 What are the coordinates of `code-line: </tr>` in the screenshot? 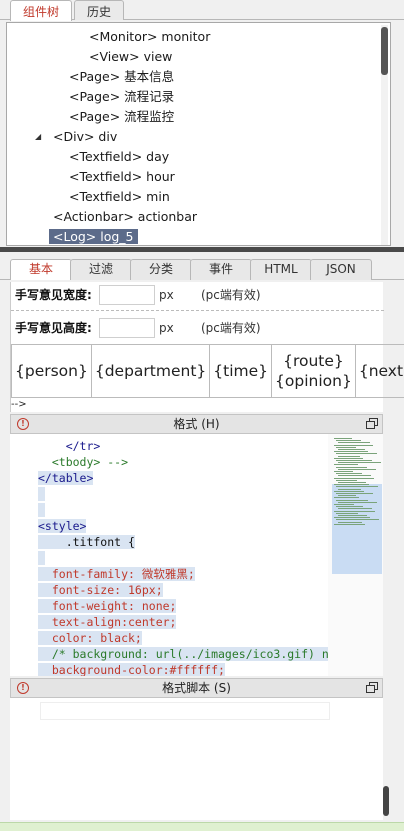 It's located at (69, 446).